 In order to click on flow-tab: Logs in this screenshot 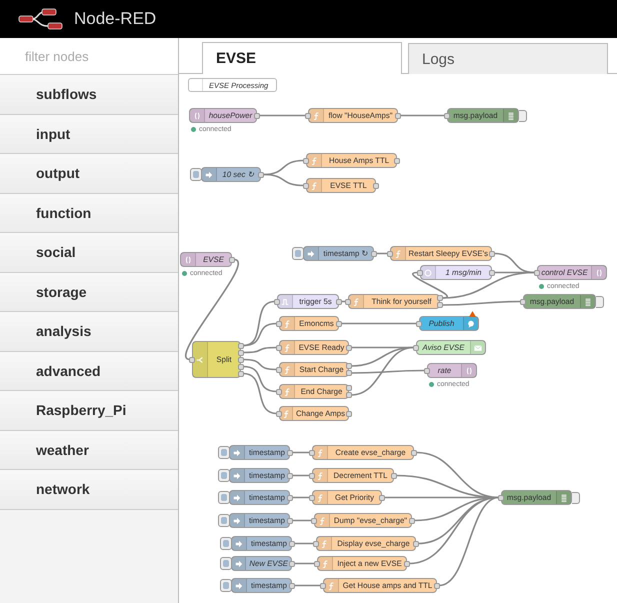, I will do `click(508, 58)`.